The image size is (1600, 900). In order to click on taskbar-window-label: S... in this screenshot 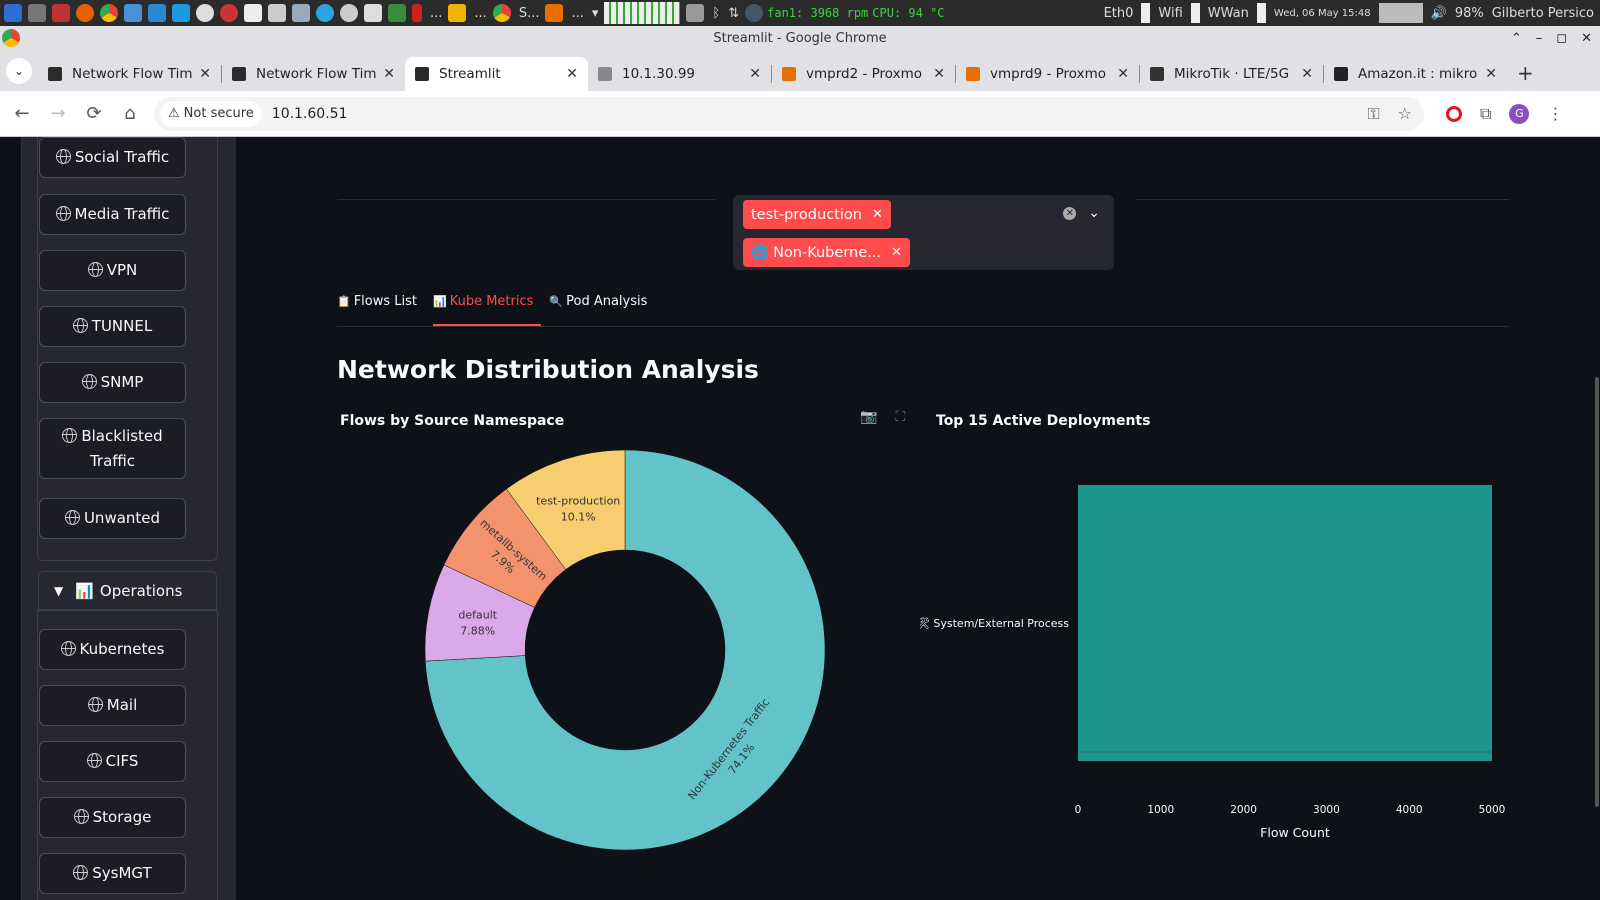, I will do `click(529, 13)`.